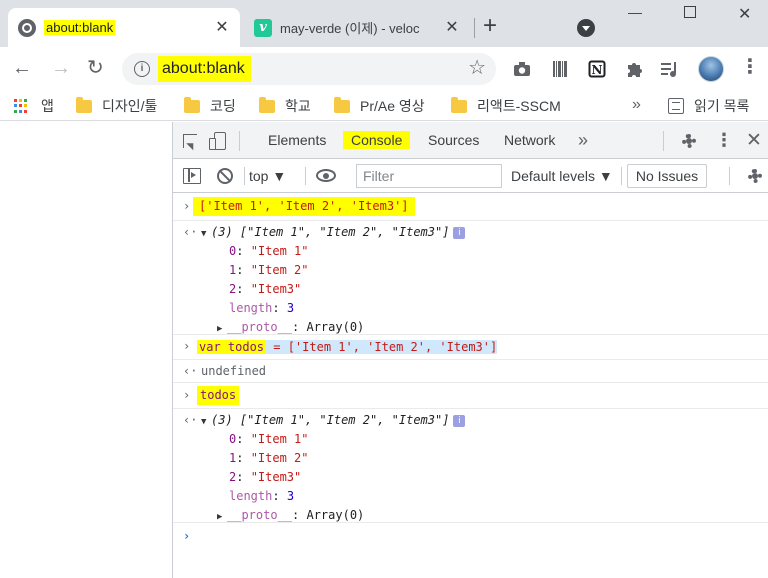 Image resolution: width=768 pixels, height=578 pixels. I want to click on bookmarks-bar: 앱 디자인/툴 코딩 학교 Pr/Ae 영상 리액트-SSCM » 읽기 목록, so click(384, 106).